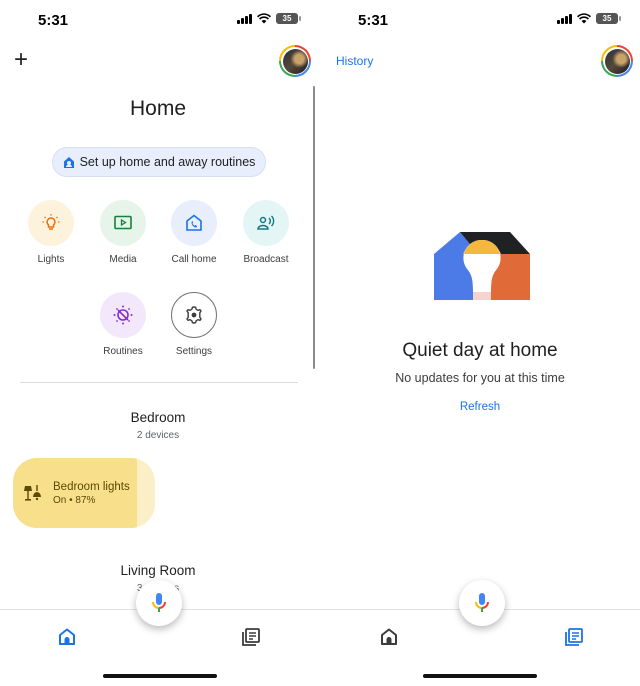  What do you see at coordinates (51, 222) in the screenshot?
I see `lightbulb-icon` at bounding box center [51, 222].